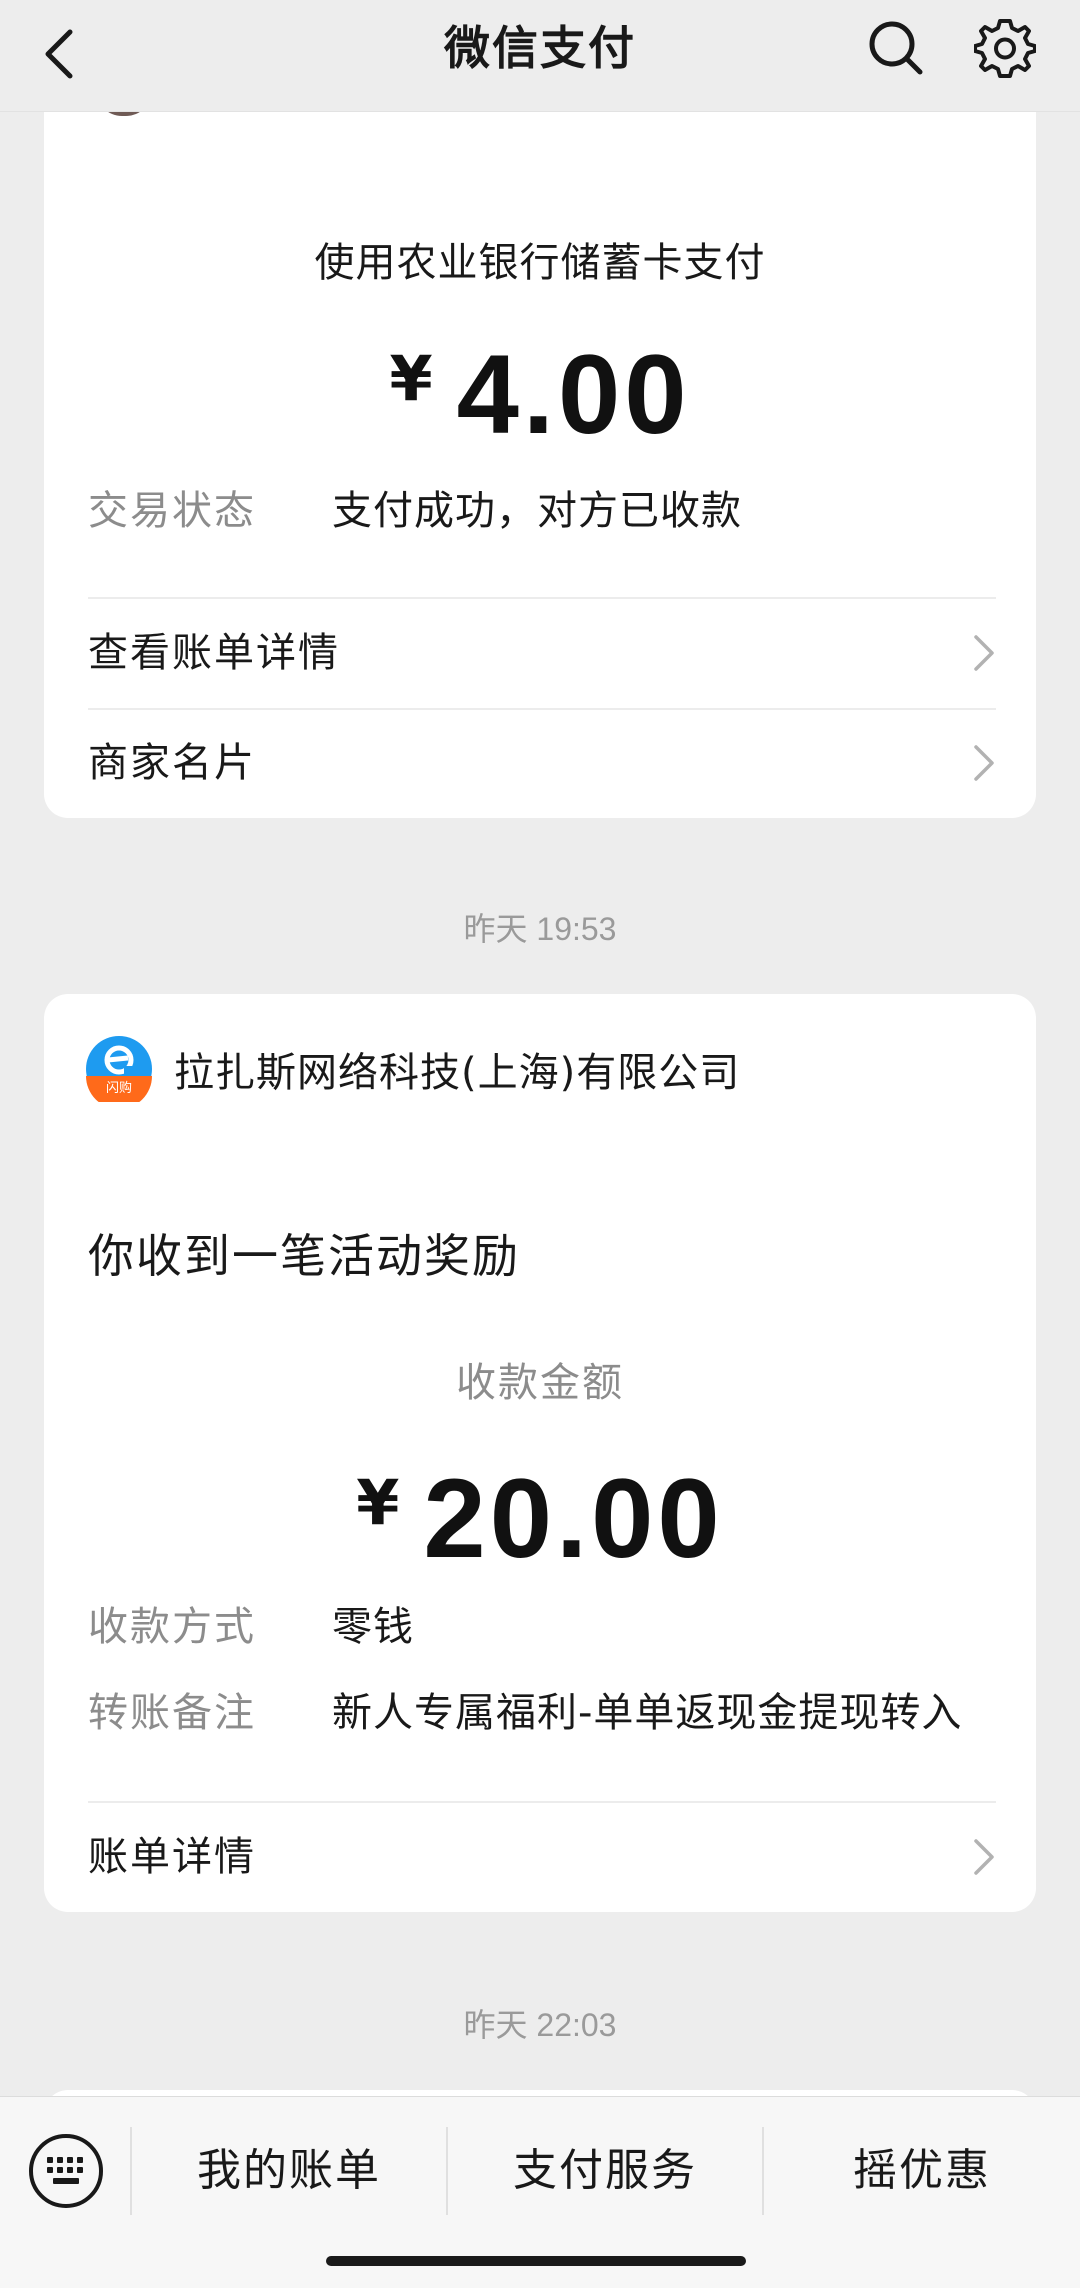 Image resolution: width=1080 pixels, height=2288 pixels. I want to click on view-bill-details-link: 查看账单详情, so click(542, 653).